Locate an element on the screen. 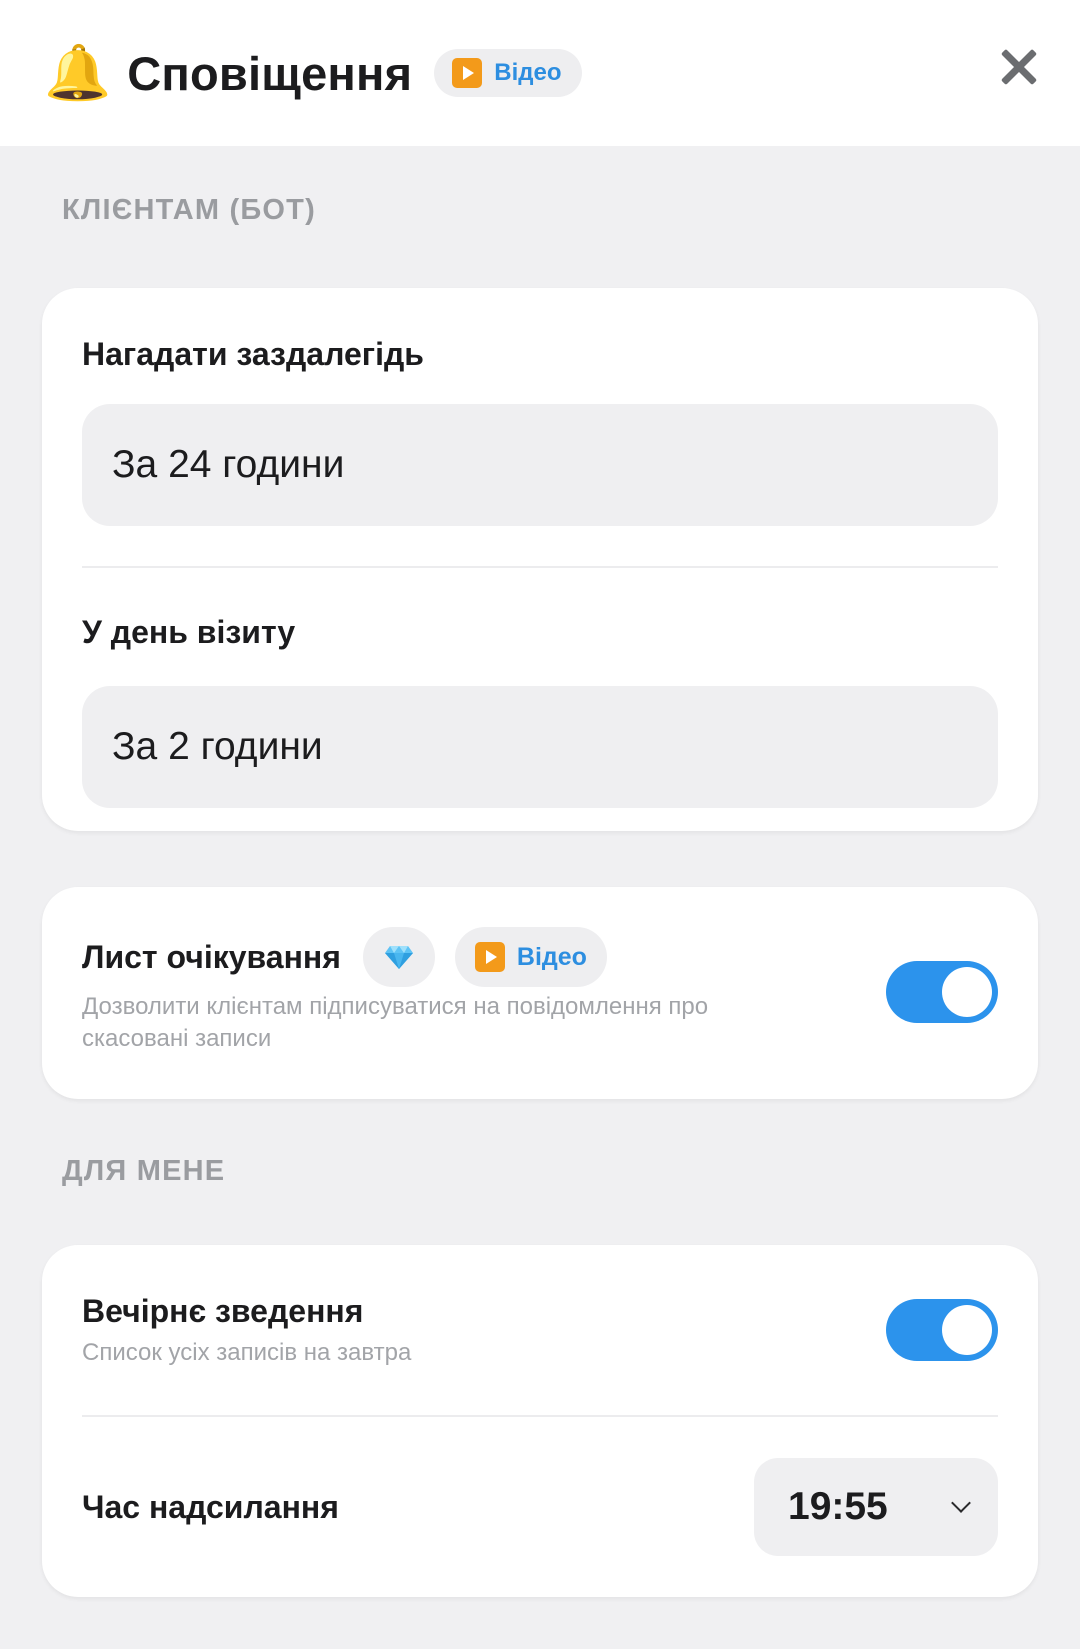 The height and width of the screenshot is (1649, 1080). send-time-select: 19:55 is located at coordinates (876, 1507).